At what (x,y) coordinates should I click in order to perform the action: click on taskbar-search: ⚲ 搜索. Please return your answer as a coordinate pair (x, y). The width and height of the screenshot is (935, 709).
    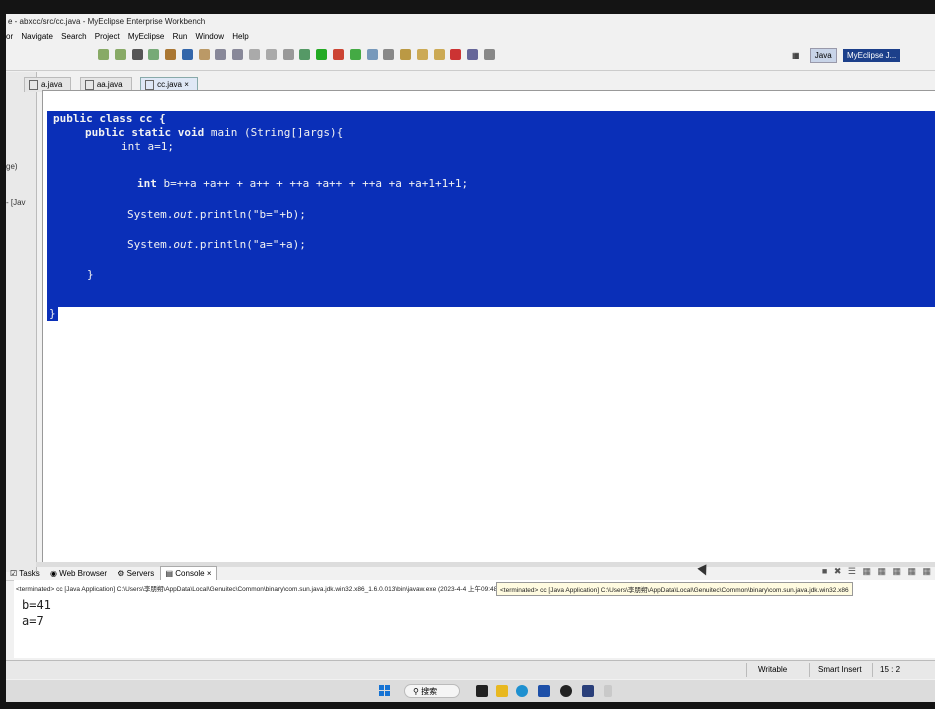
    Looking at the image, I should click on (432, 691).